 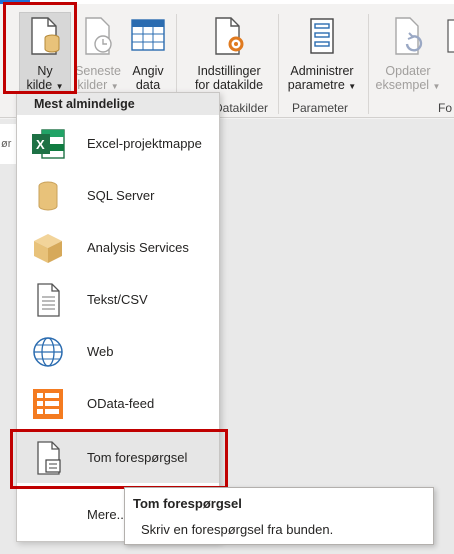 I want to click on partial-button, so click(x=450, y=36).